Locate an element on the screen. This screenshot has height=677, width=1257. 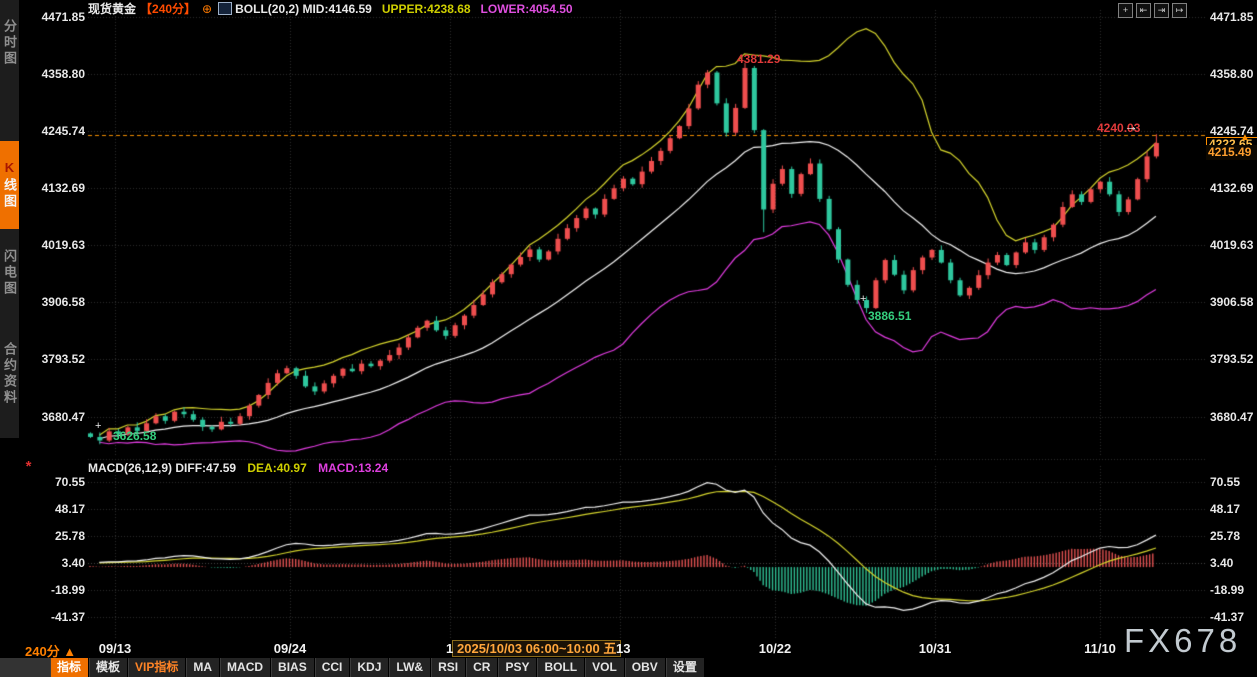
swing-low-label: 3886.51 is located at coordinates (890, 316).